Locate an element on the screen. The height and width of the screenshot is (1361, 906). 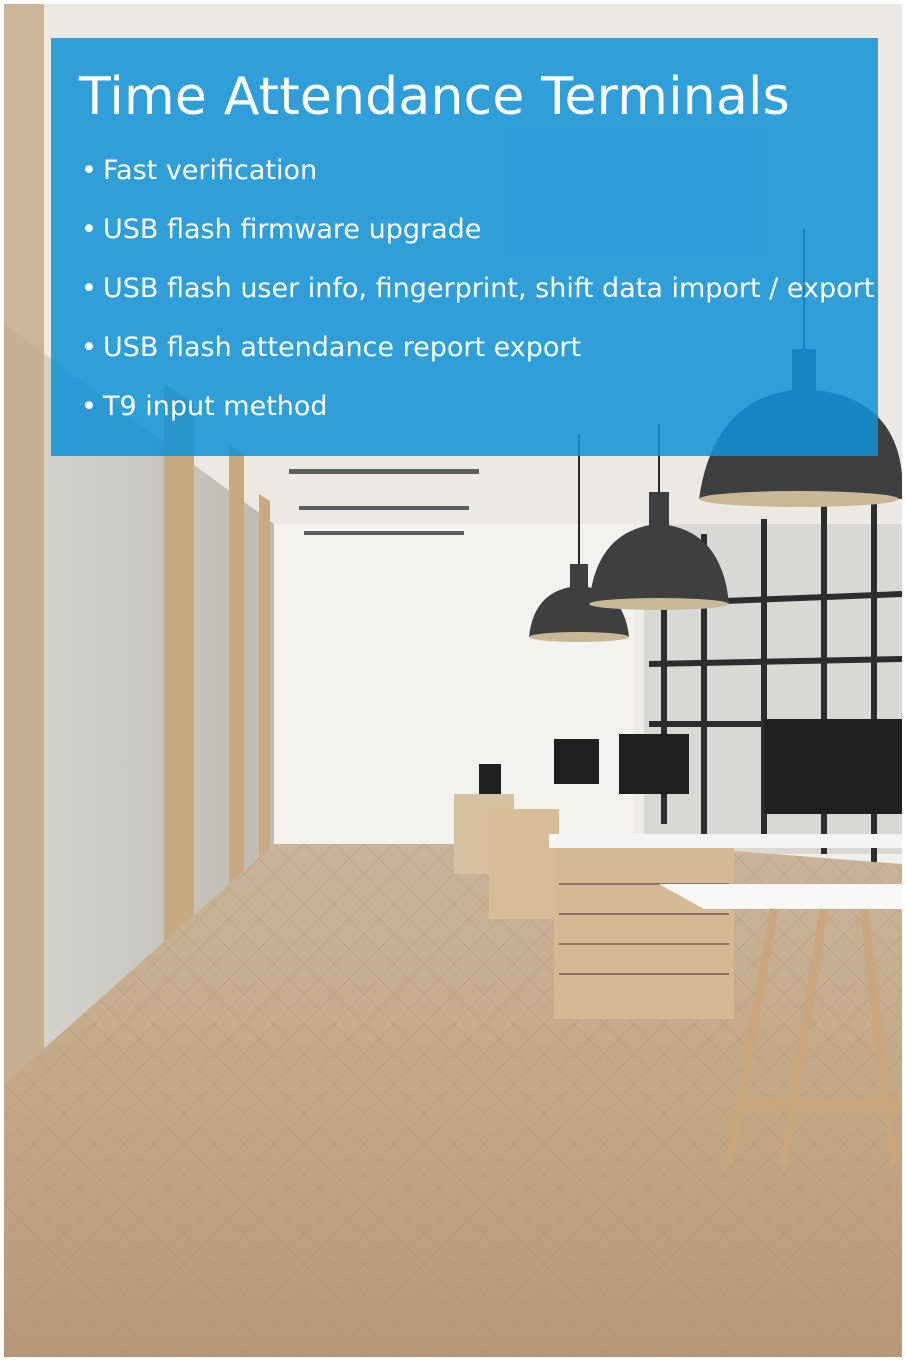
list-item-label: USB flash firmware upgrade is located at coordinates (292, 229).